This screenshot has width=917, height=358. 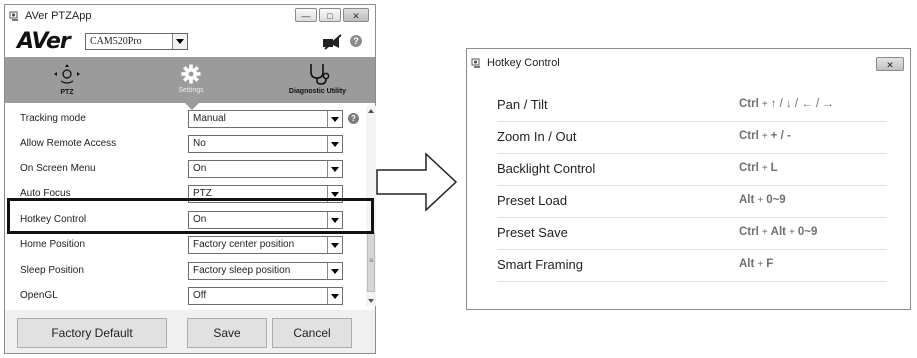 I want to click on factory-default-button: Factory Default, so click(x=92, y=333).